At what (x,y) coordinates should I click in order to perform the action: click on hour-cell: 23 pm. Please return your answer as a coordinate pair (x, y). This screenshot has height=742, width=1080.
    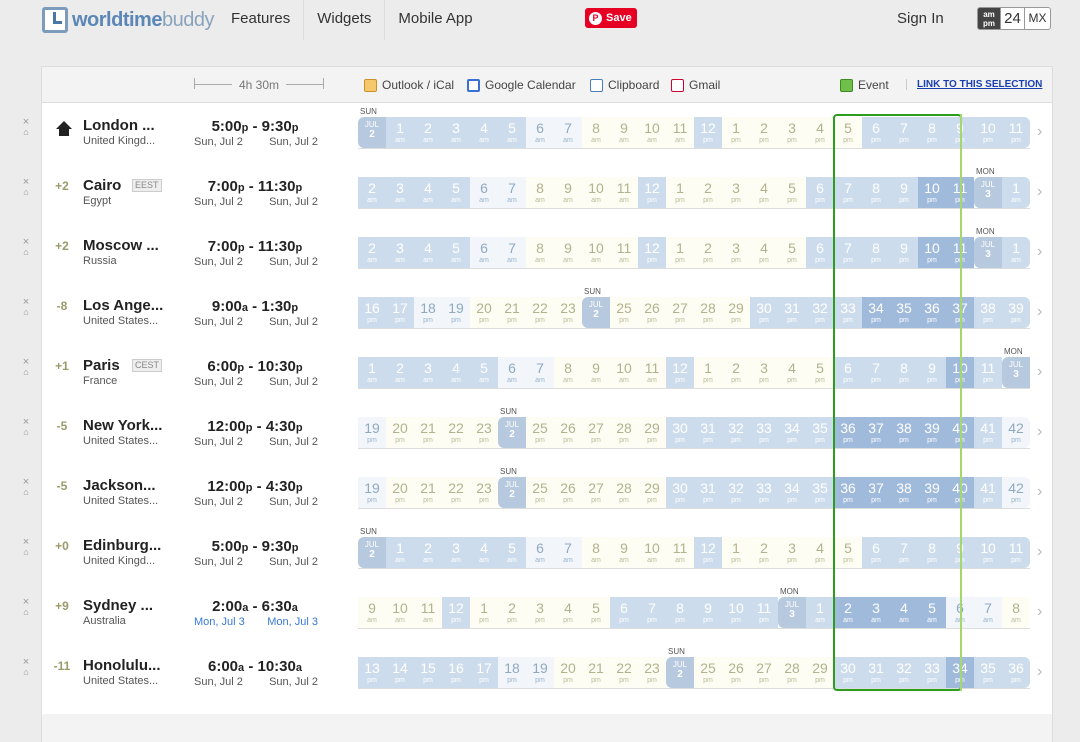
    Looking at the image, I should click on (568, 312).